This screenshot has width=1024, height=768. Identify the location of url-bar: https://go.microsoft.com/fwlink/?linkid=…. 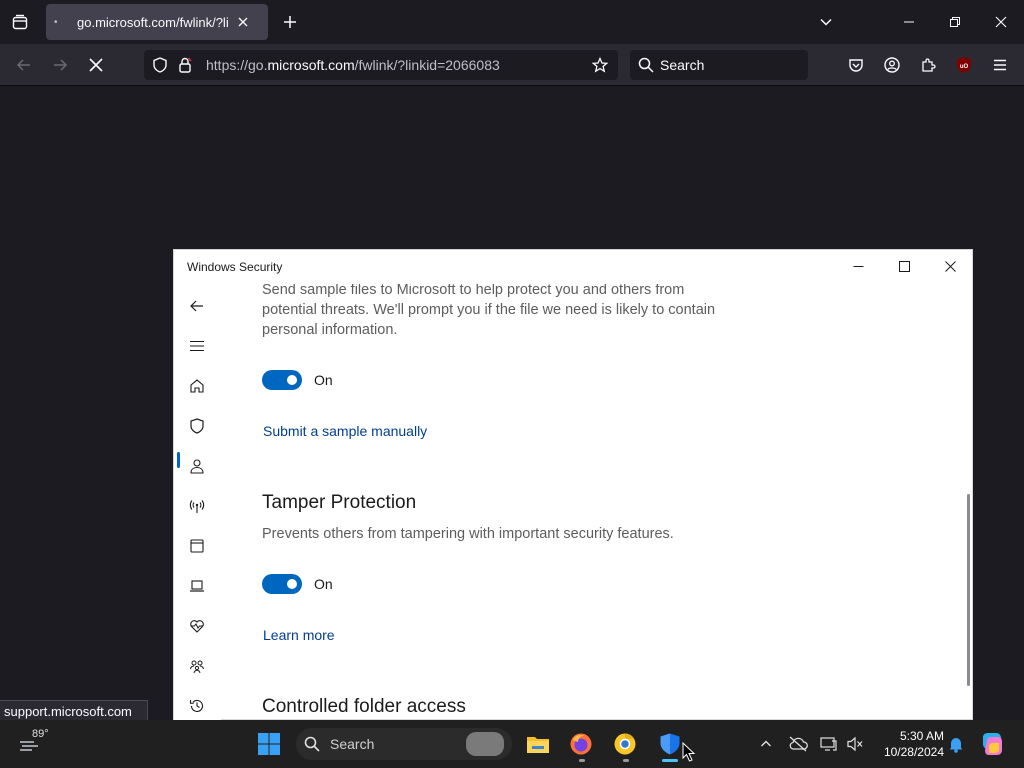
(381, 65).